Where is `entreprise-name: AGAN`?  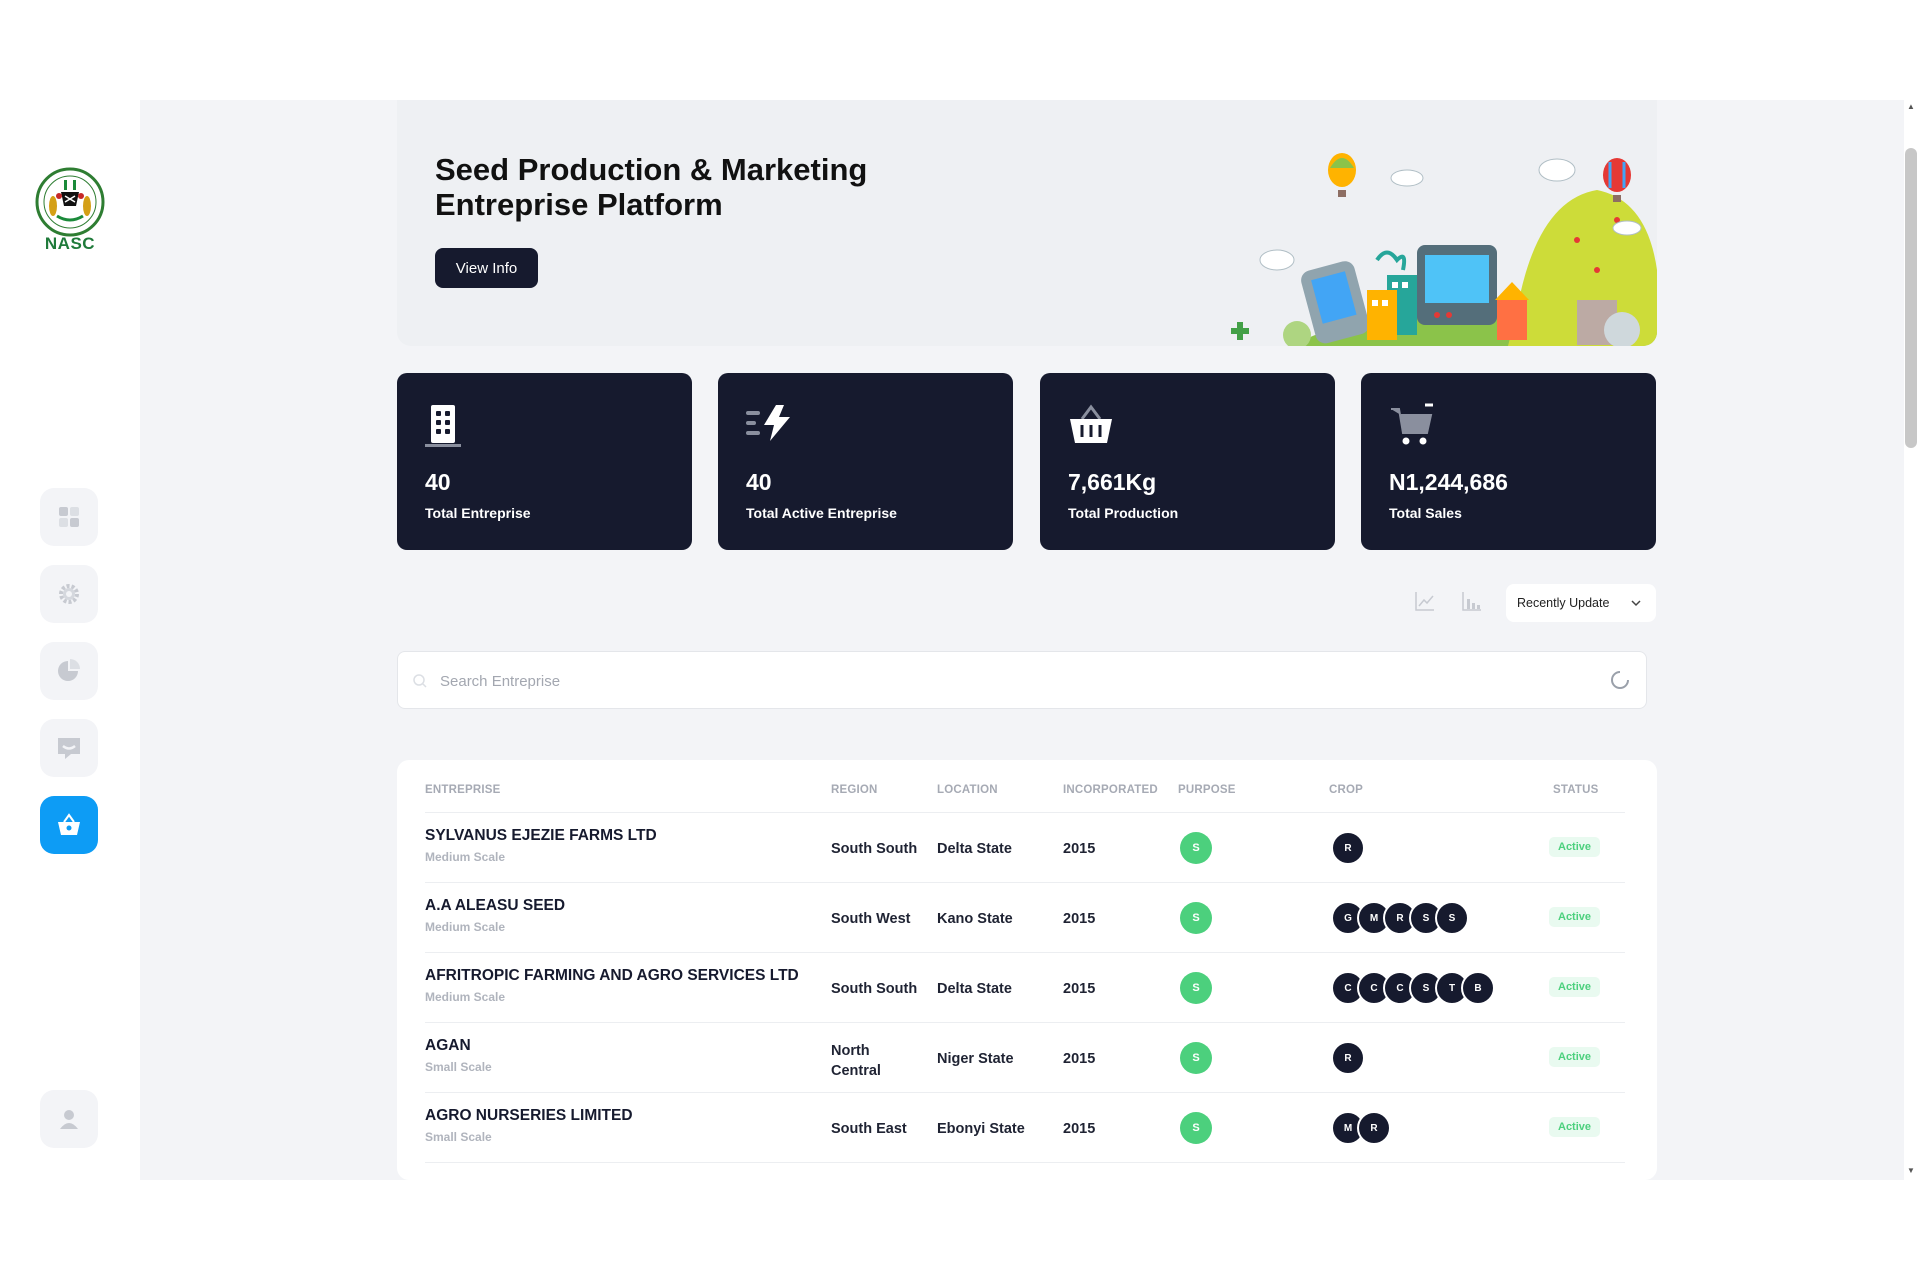 entreprise-name: AGAN is located at coordinates (448, 1046).